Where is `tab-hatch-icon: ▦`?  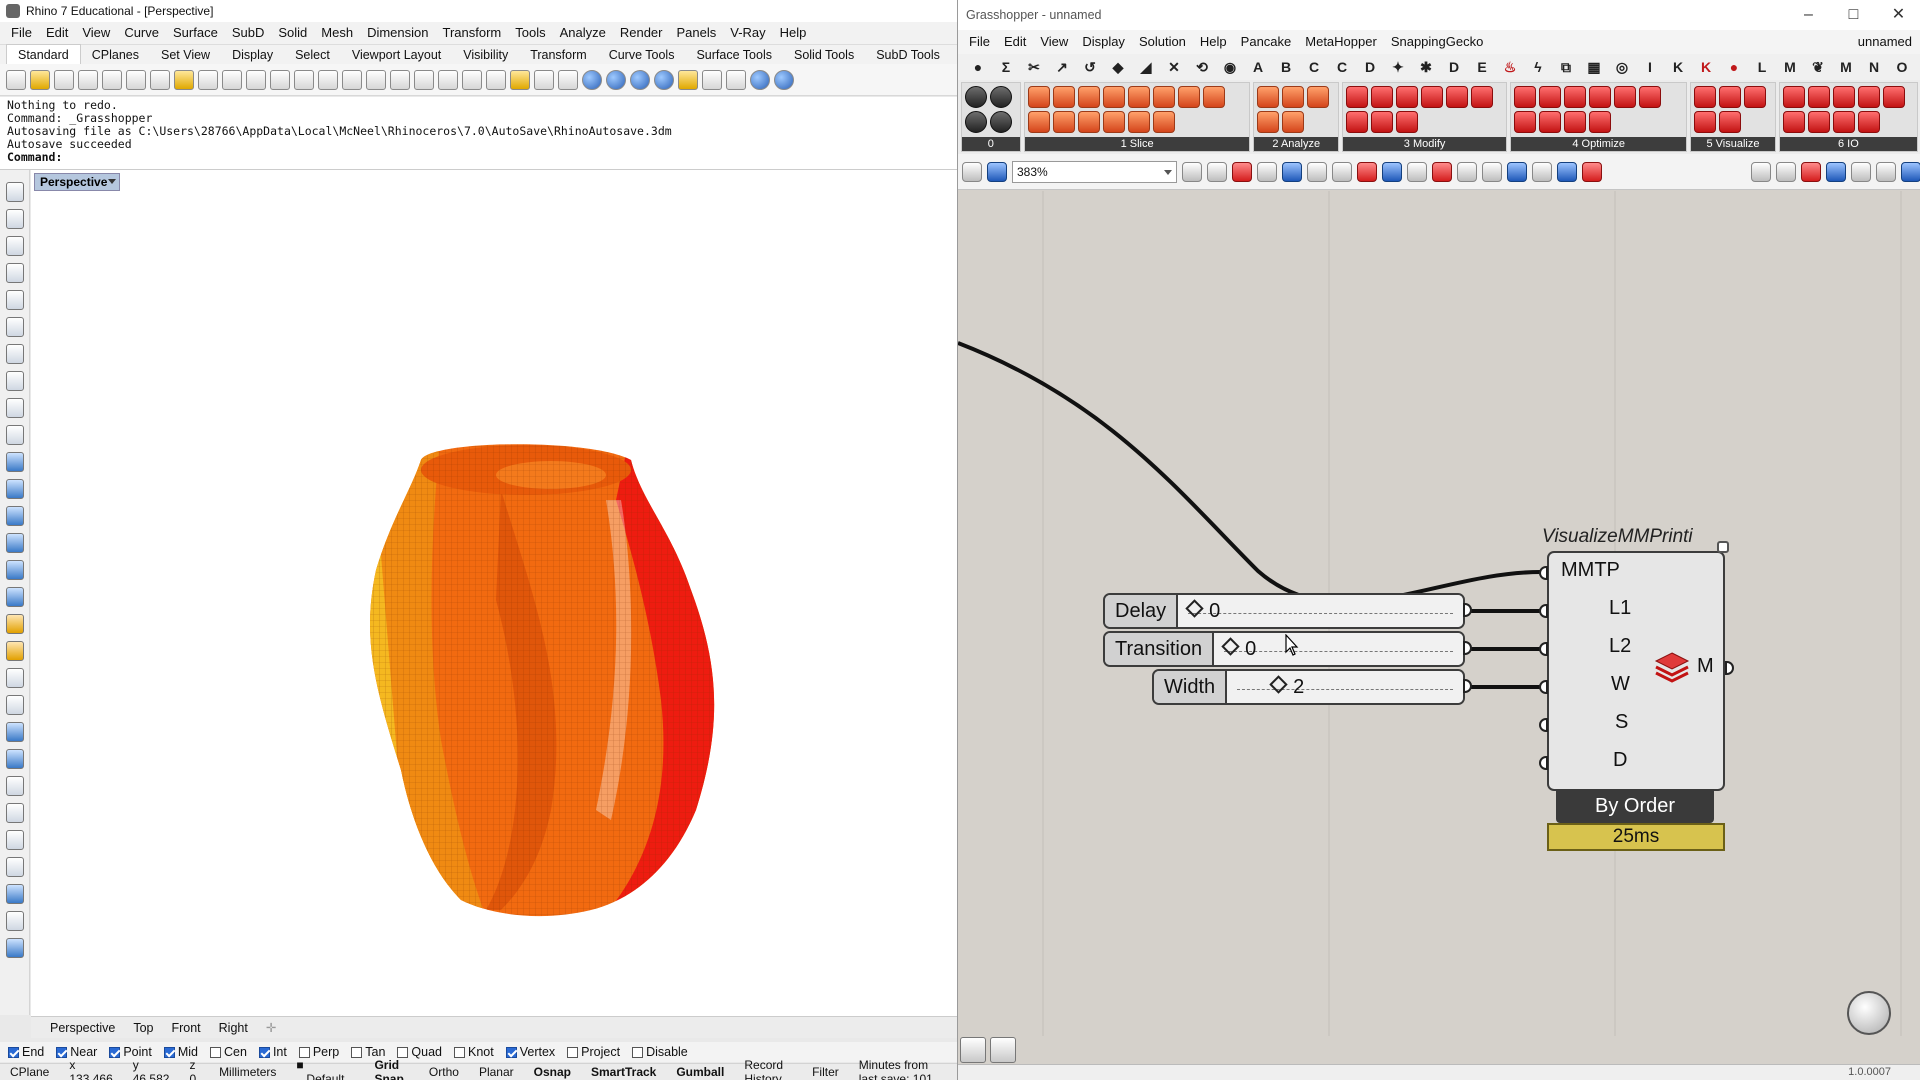 tab-hatch-icon: ▦ is located at coordinates (1594, 67).